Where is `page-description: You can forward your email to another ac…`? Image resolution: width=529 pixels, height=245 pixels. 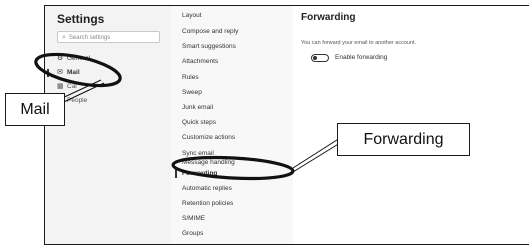
page-description: You can forward your email to another ac… is located at coordinates (359, 43).